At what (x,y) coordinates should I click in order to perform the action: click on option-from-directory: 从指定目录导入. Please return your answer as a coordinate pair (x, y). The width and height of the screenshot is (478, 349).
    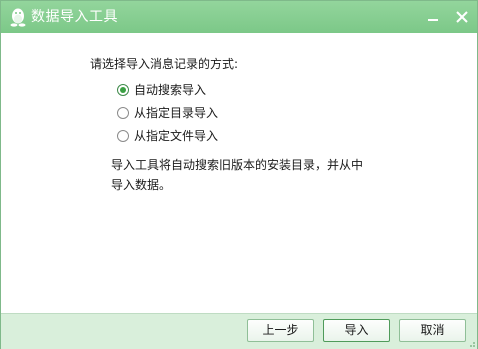
    Looking at the image, I should click on (167, 113).